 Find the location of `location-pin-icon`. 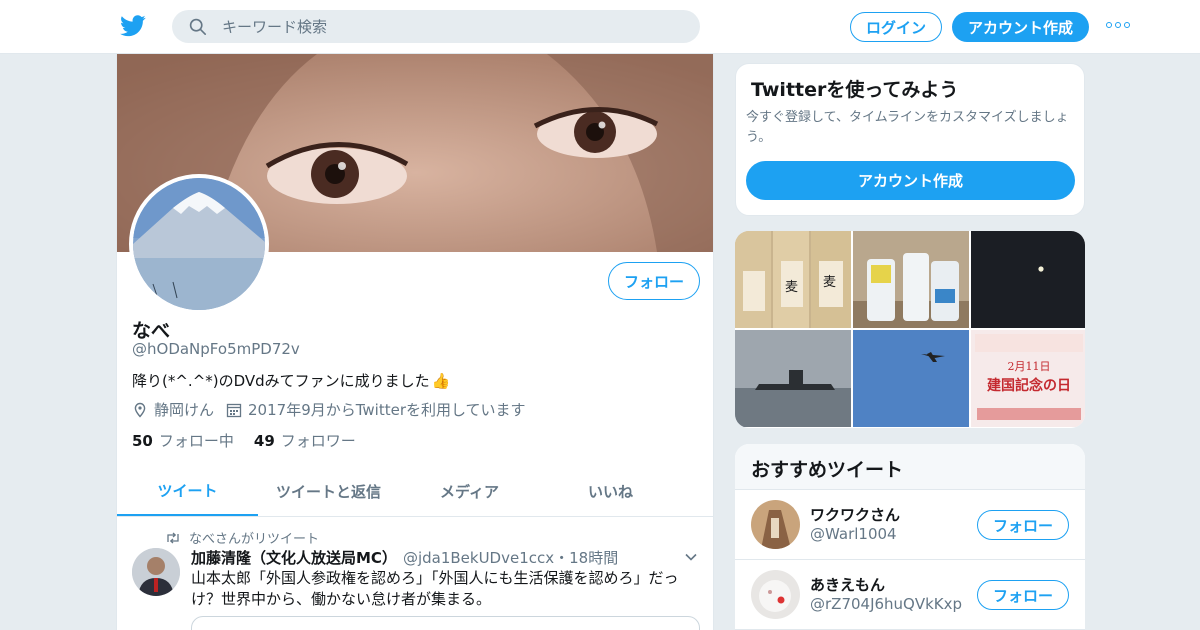

location-pin-icon is located at coordinates (140, 410).